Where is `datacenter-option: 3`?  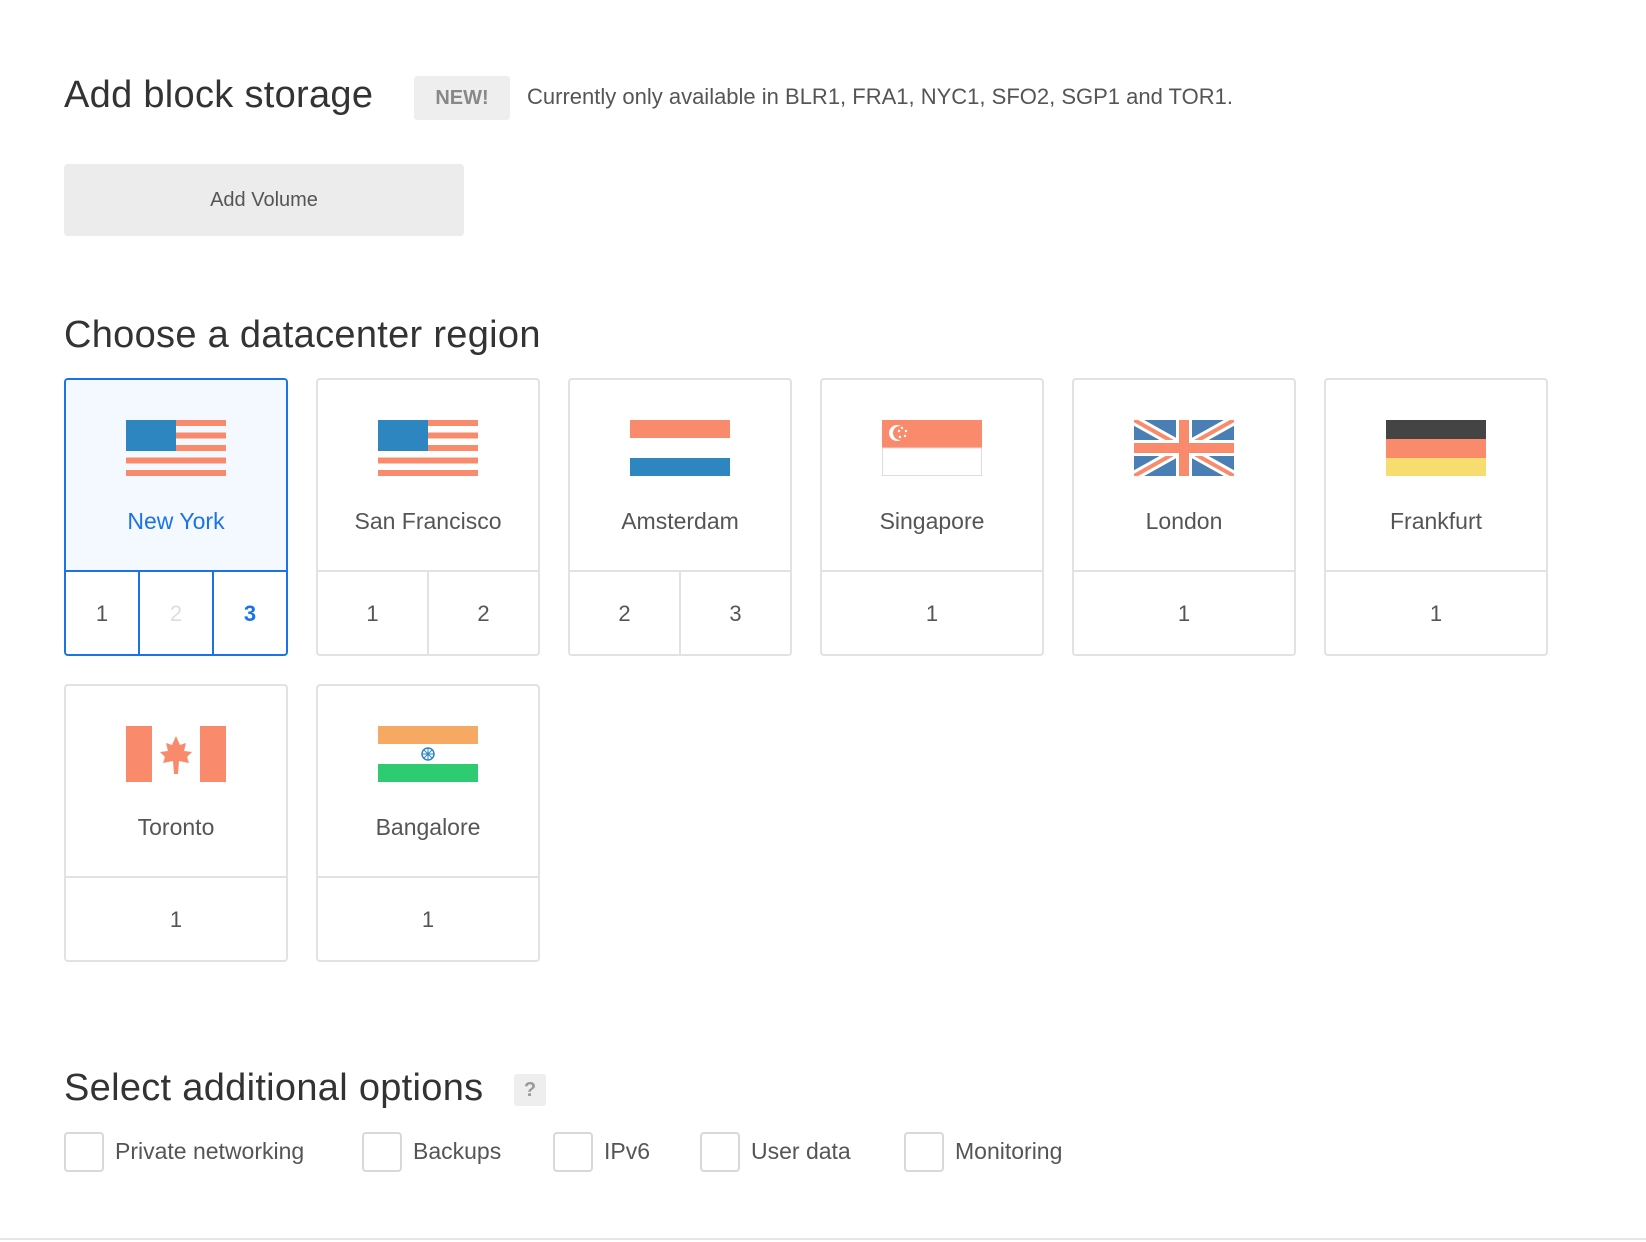
datacenter-option: 3 is located at coordinates (734, 613).